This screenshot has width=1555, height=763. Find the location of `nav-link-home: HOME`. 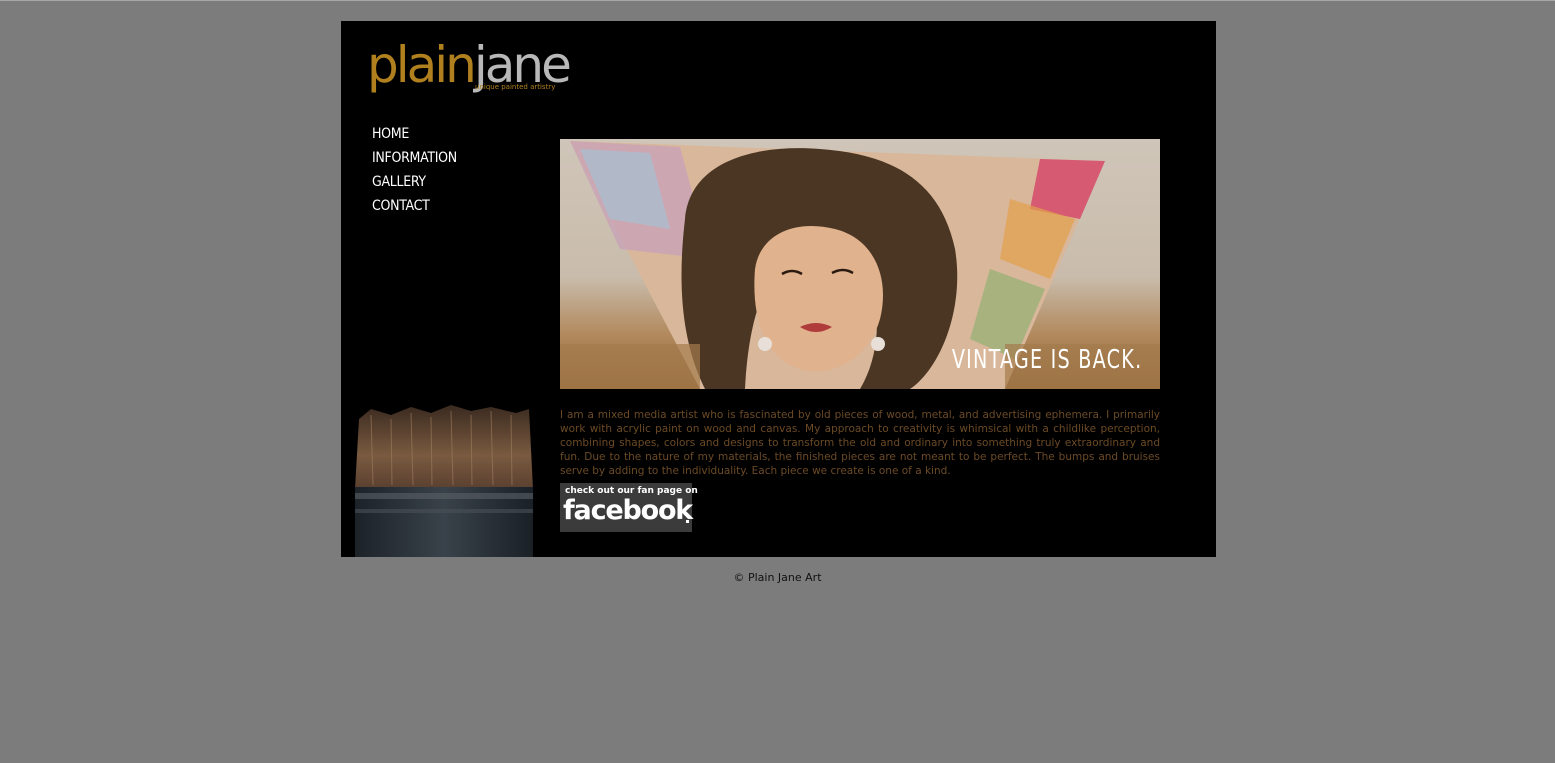

nav-link-home: HOME is located at coordinates (390, 134).